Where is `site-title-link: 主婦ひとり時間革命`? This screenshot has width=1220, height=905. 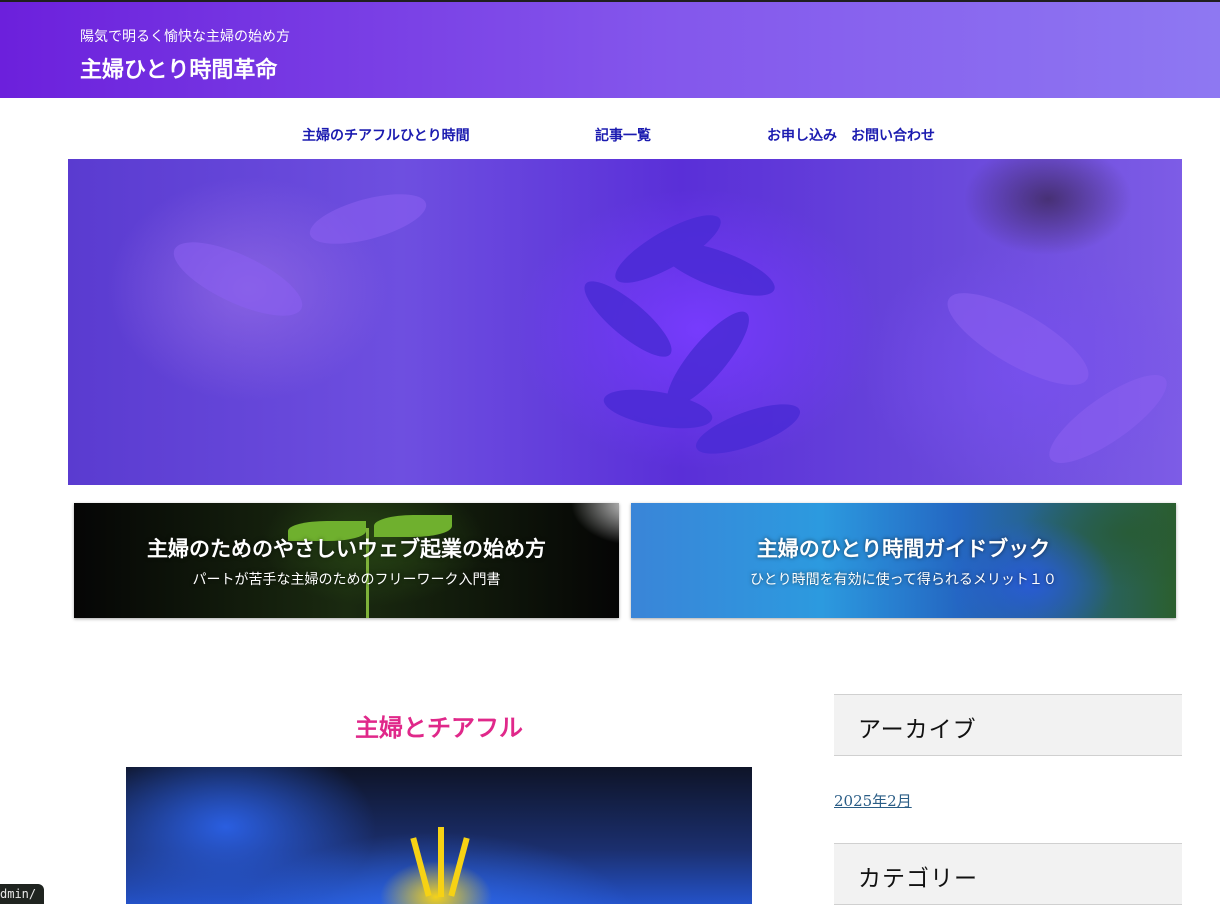 site-title-link: 主婦ひとり時間革命 is located at coordinates (178, 68).